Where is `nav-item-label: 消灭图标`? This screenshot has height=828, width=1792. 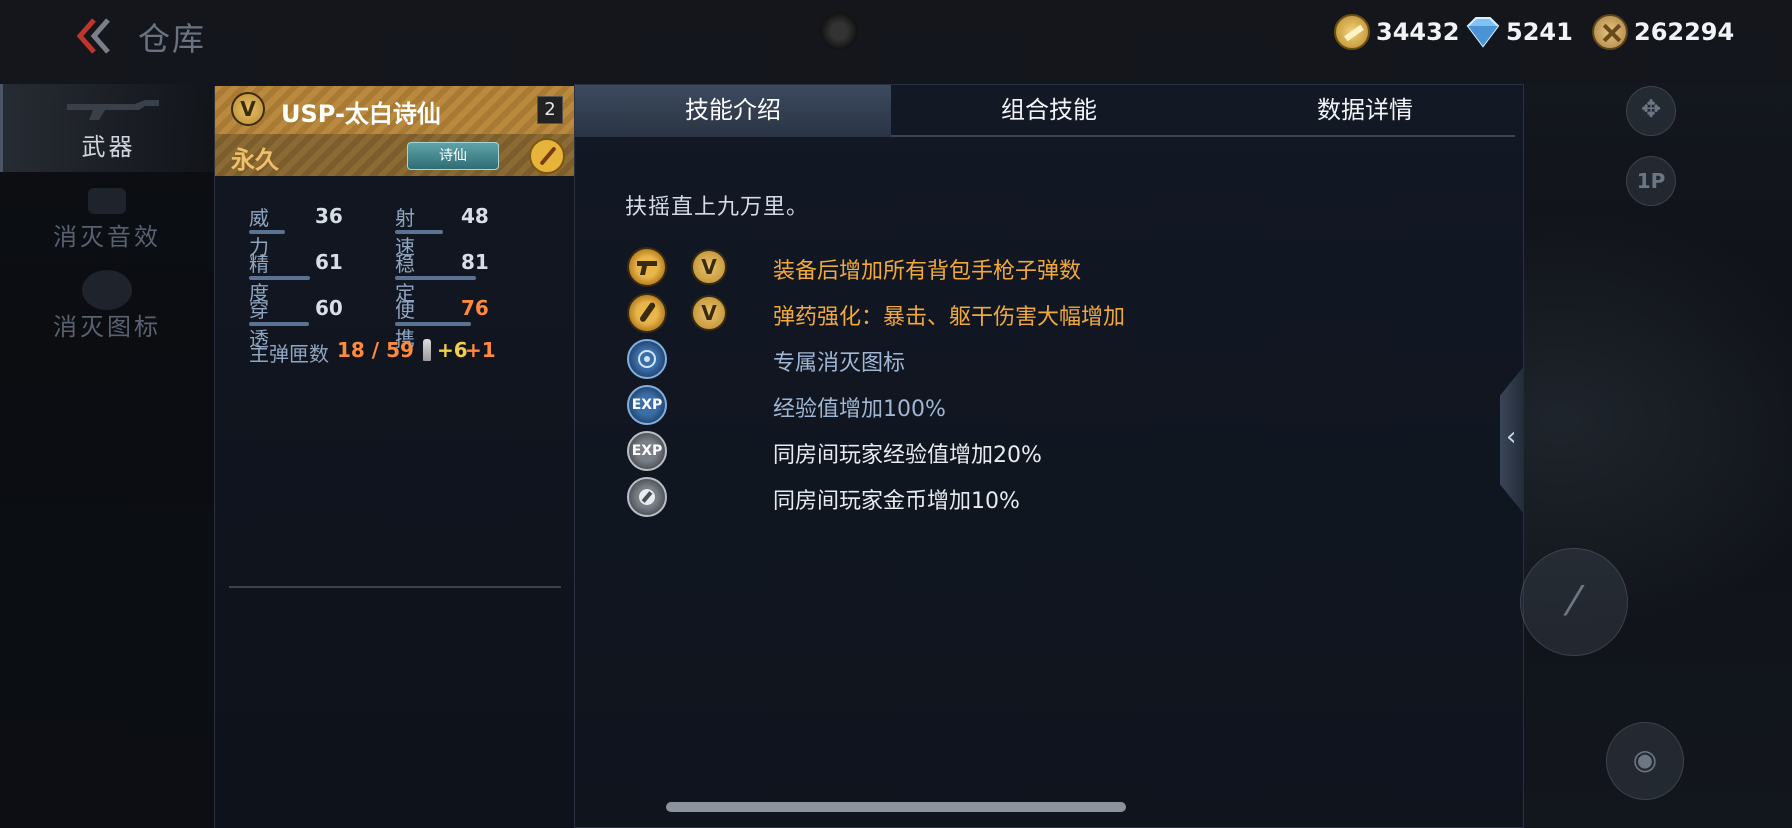
nav-item-label: 消灭图标 is located at coordinates (107, 327).